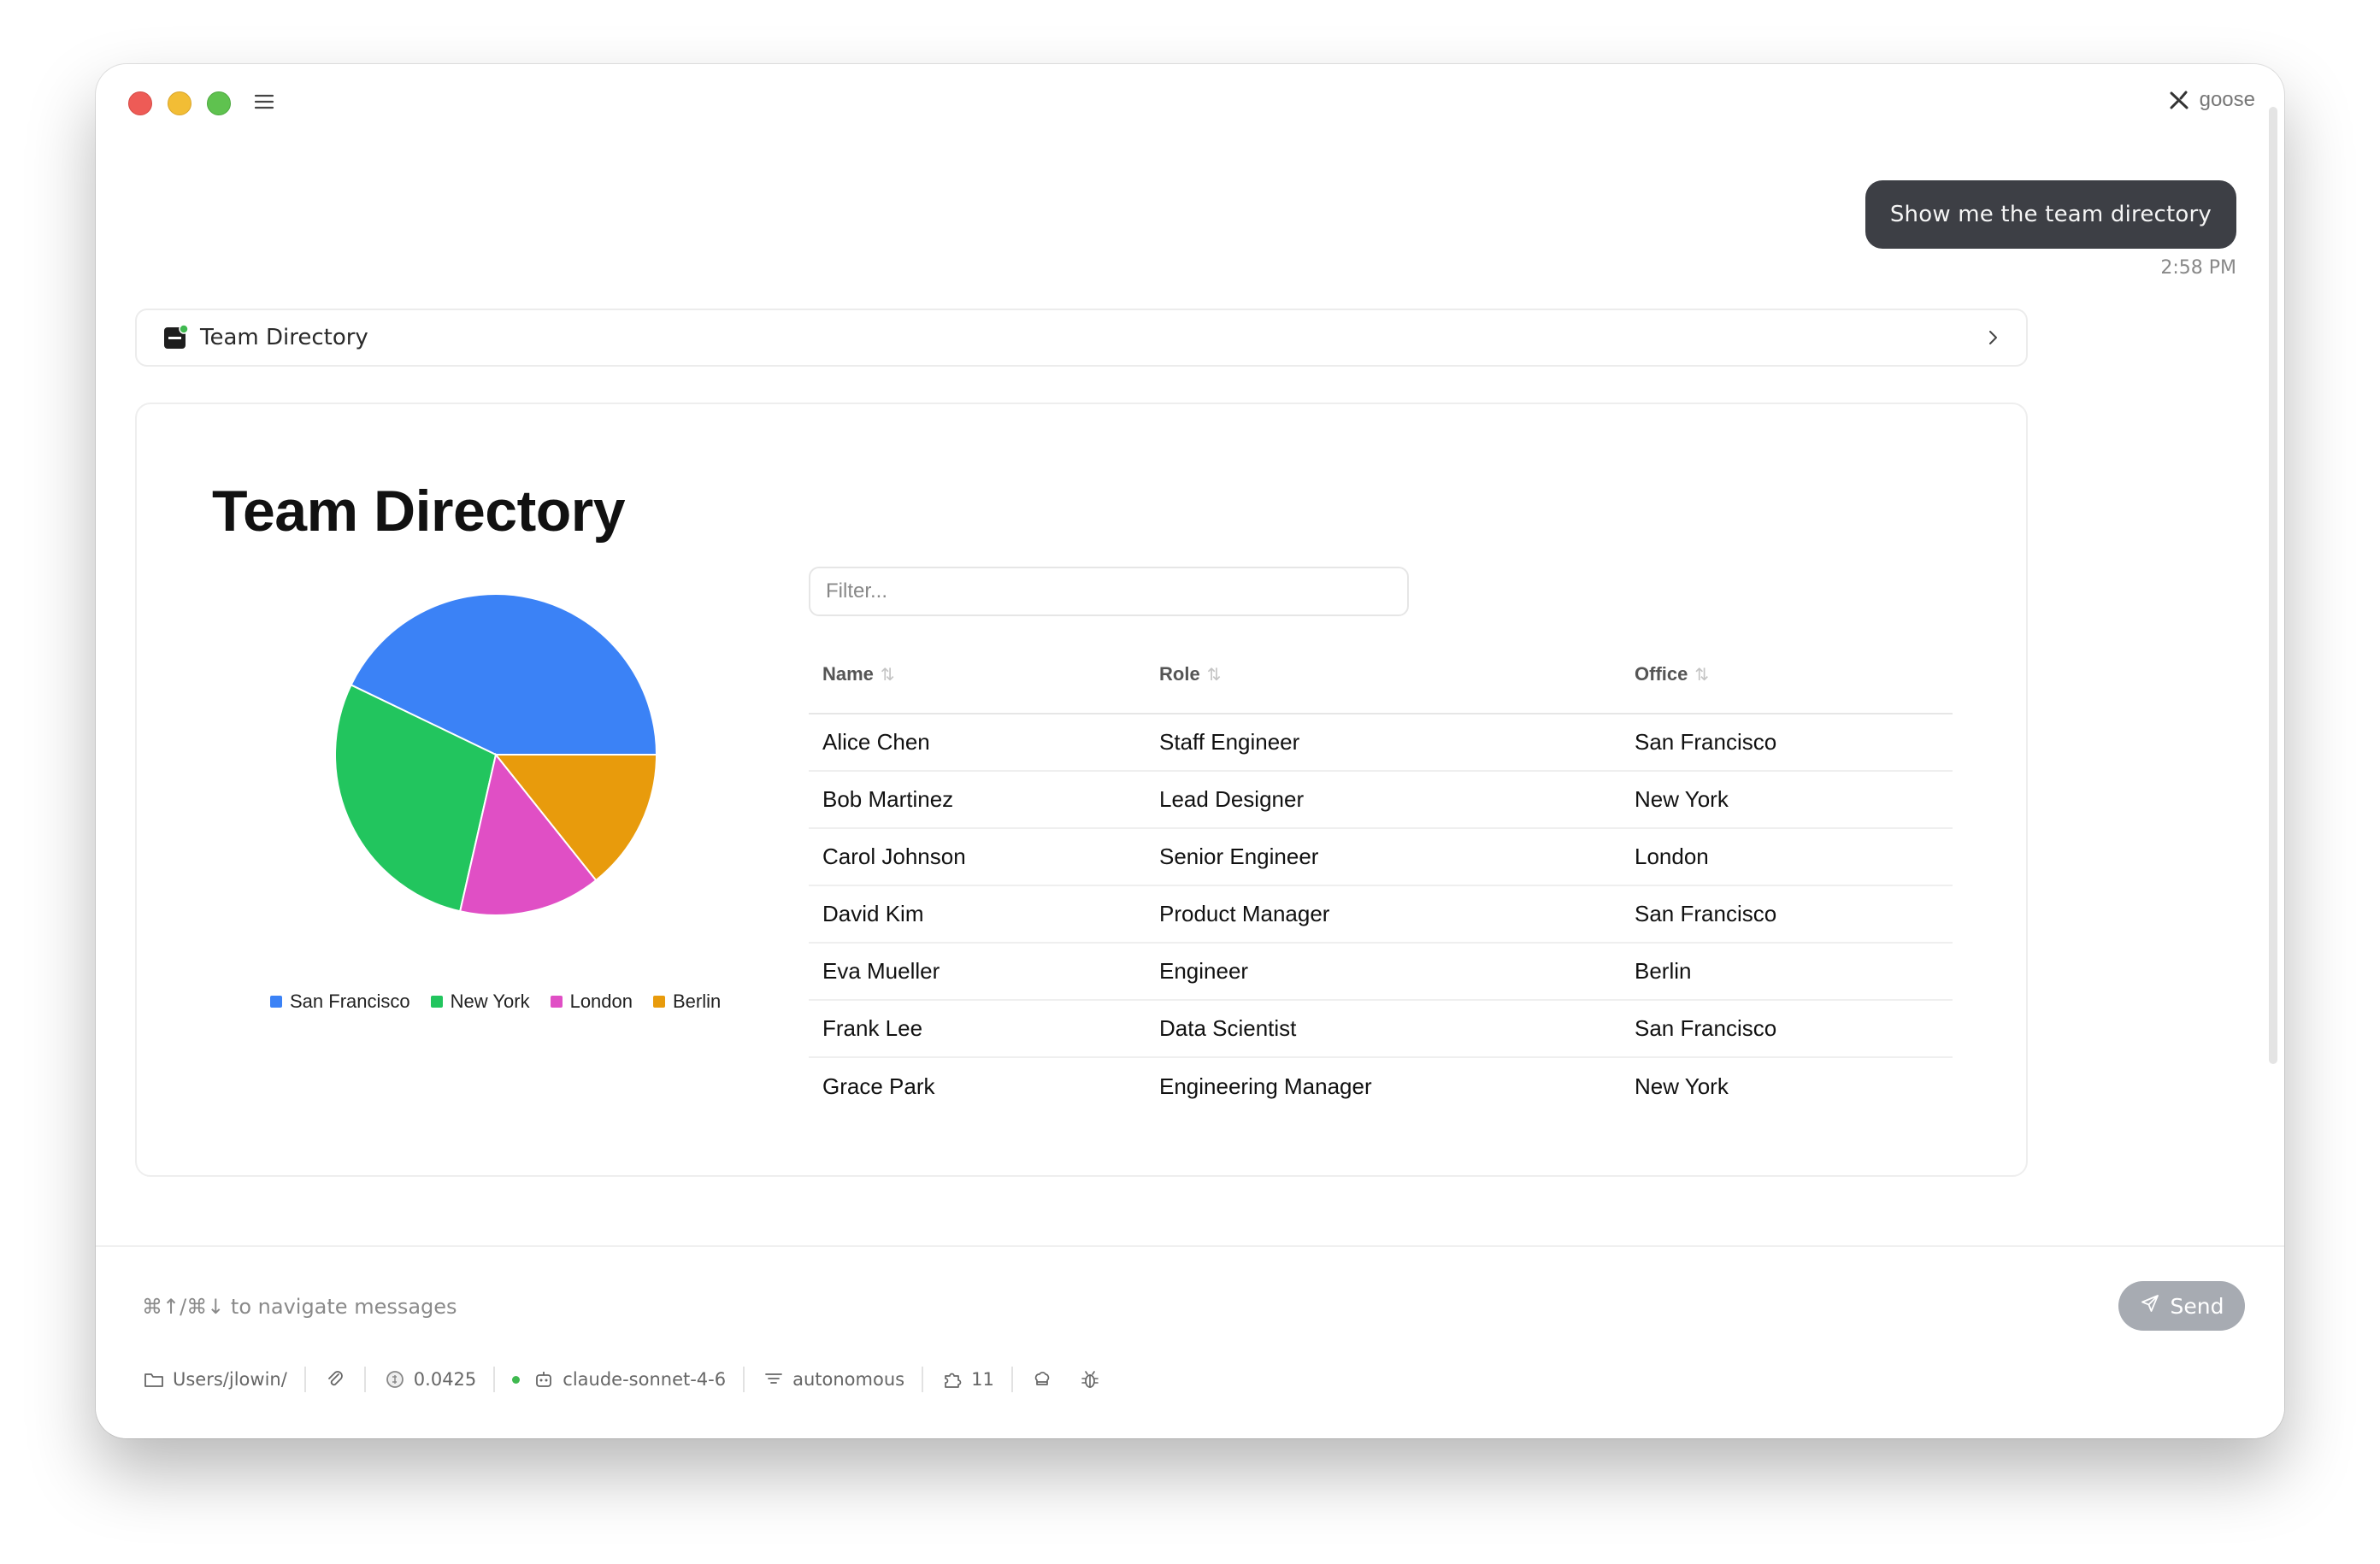 Image resolution: width=2380 pixels, height=1564 pixels. What do you see at coordinates (967, 1379) in the screenshot?
I see `extensions-button: 11` at bounding box center [967, 1379].